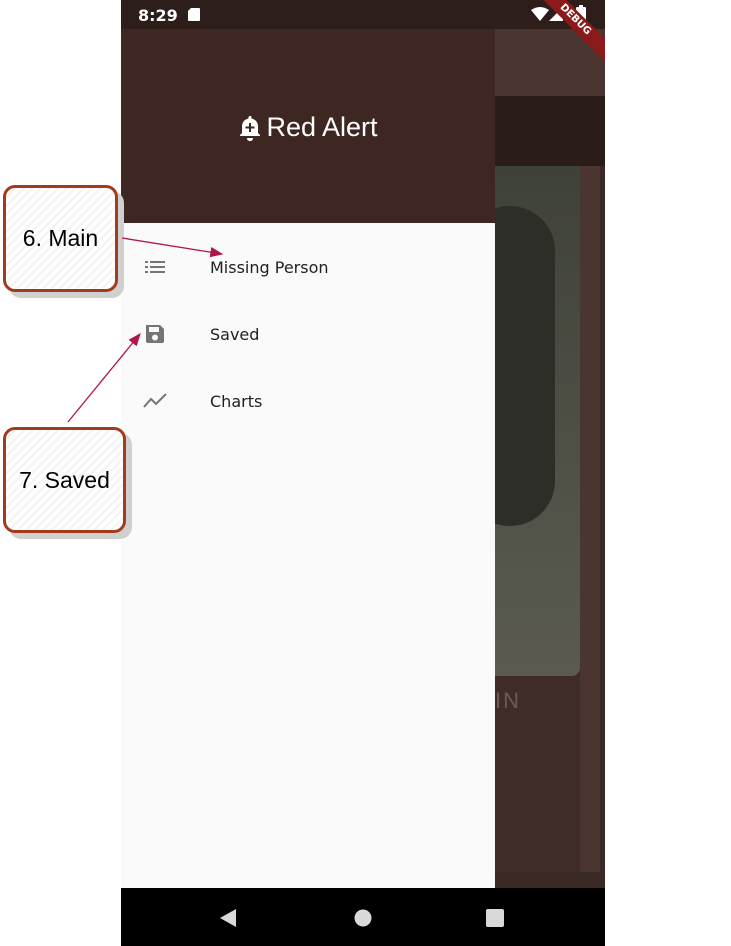 Image resolution: width=731 pixels, height=946 pixels. What do you see at coordinates (322, 127) in the screenshot?
I see `app-title: Red Alert` at bounding box center [322, 127].